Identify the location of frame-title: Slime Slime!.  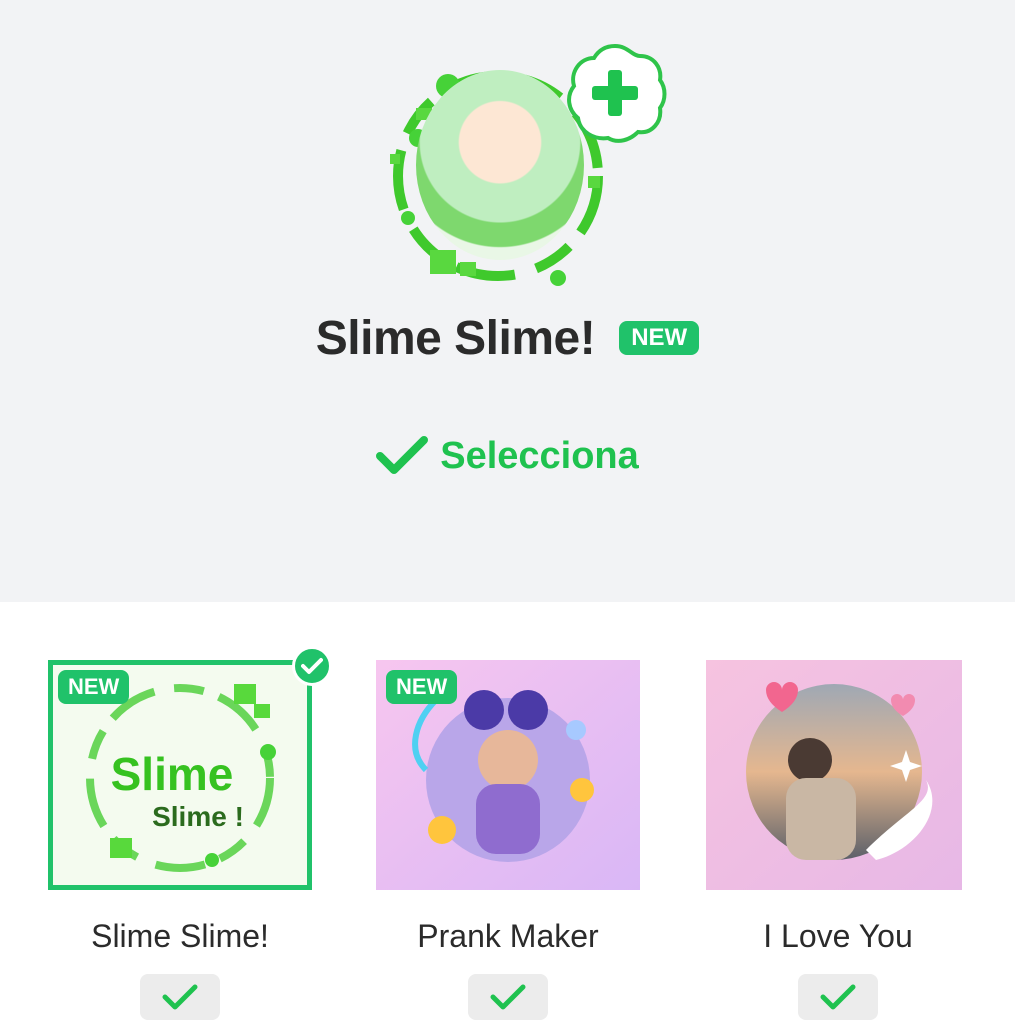
(455, 338).